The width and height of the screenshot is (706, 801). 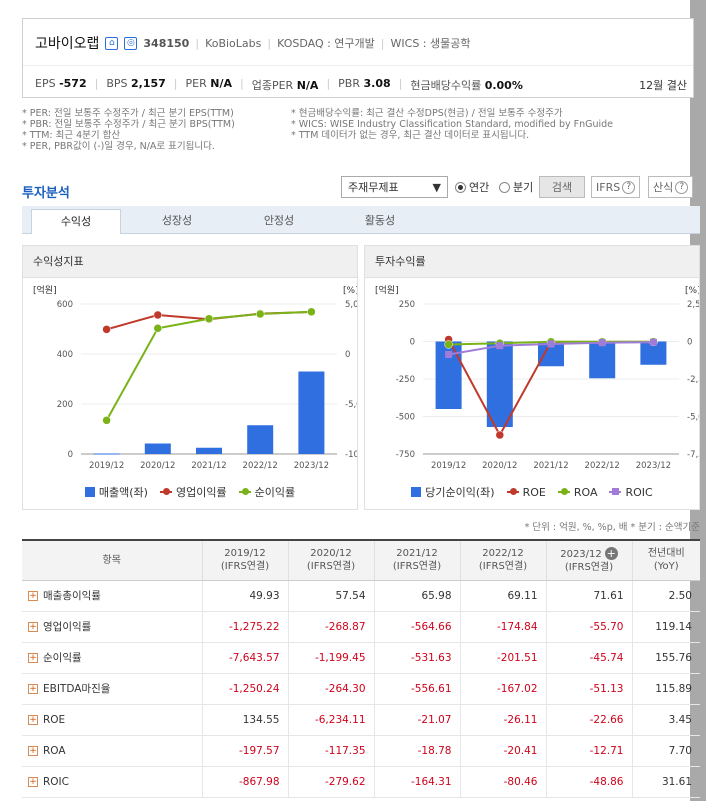 What do you see at coordinates (364, 83) in the screenshot?
I see `pbr-metric: PBR 3.08` at bounding box center [364, 83].